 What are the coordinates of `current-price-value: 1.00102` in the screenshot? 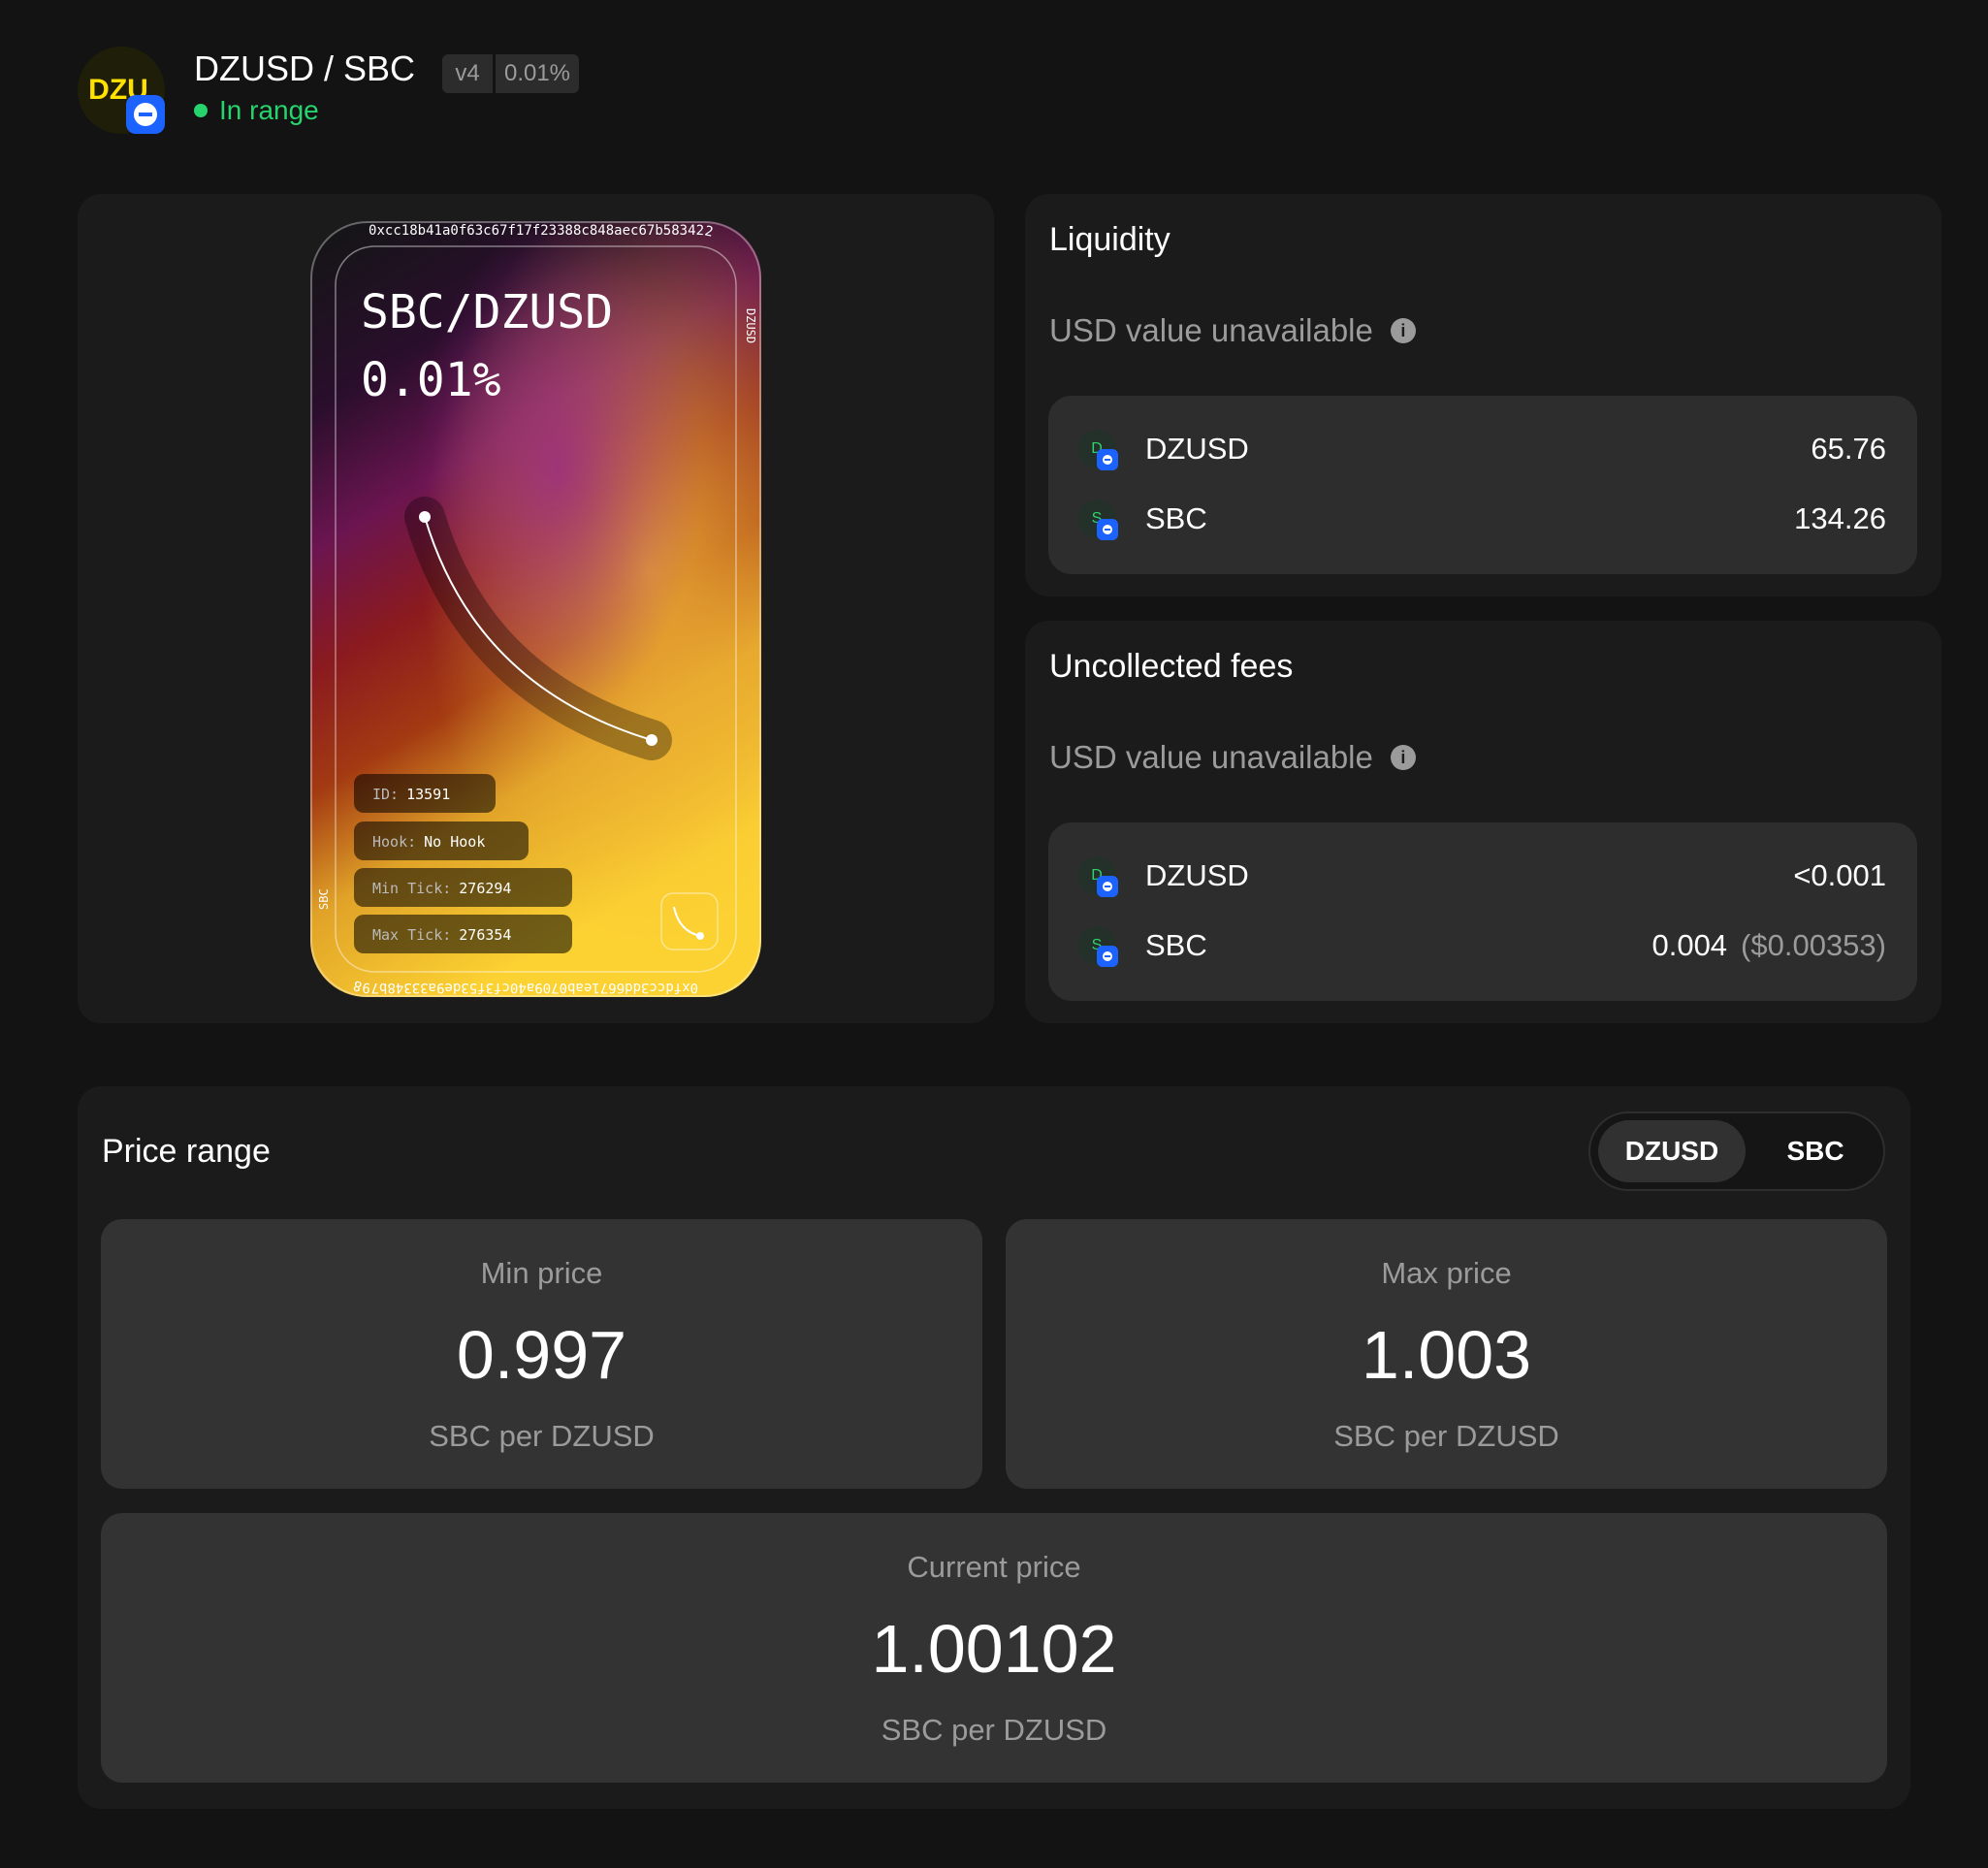 It's located at (994, 1649).